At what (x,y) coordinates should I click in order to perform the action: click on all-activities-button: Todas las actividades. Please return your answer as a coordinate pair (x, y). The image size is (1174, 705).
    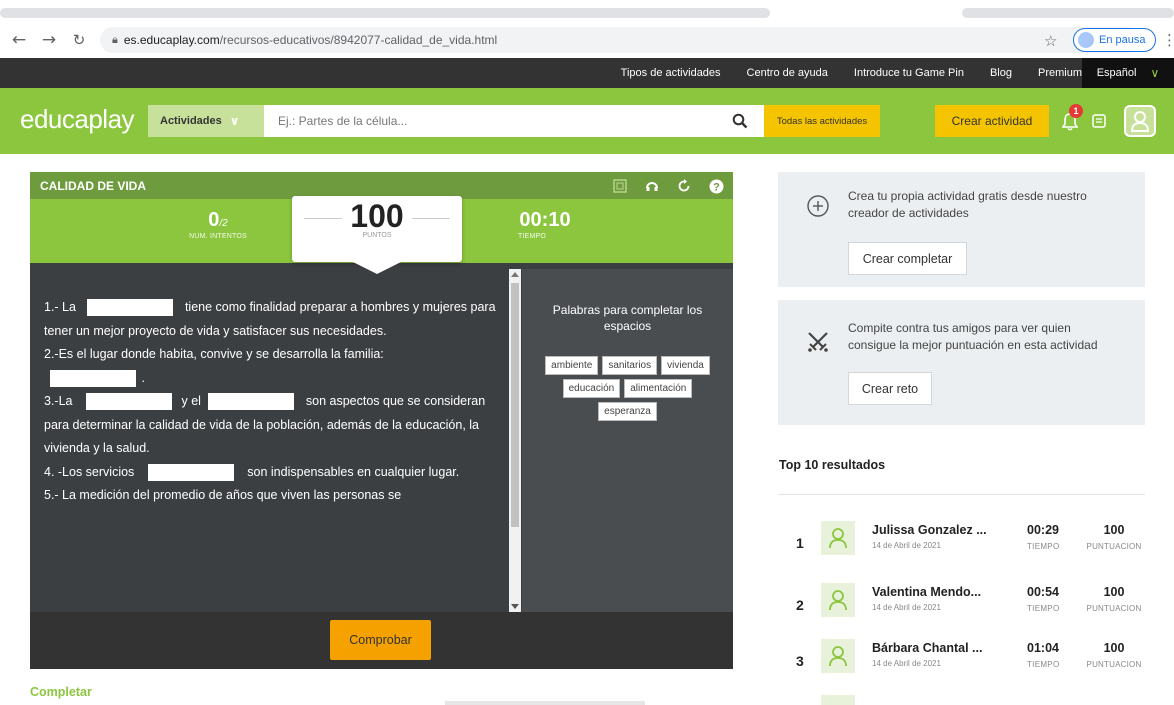
    Looking at the image, I should click on (822, 121).